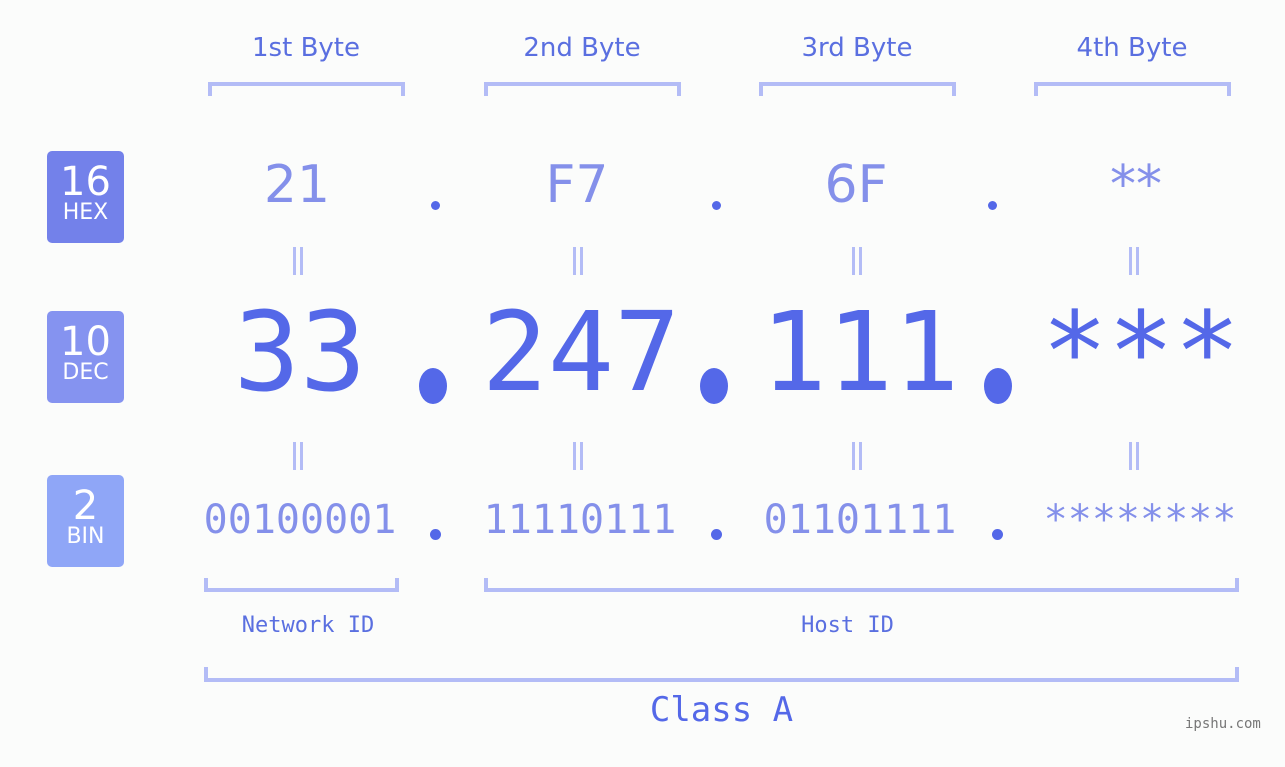 Image resolution: width=1285 pixels, height=767 pixels. What do you see at coordinates (308, 625) in the screenshot?
I see `network-id-label: Network ID` at bounding box center [308, 625].